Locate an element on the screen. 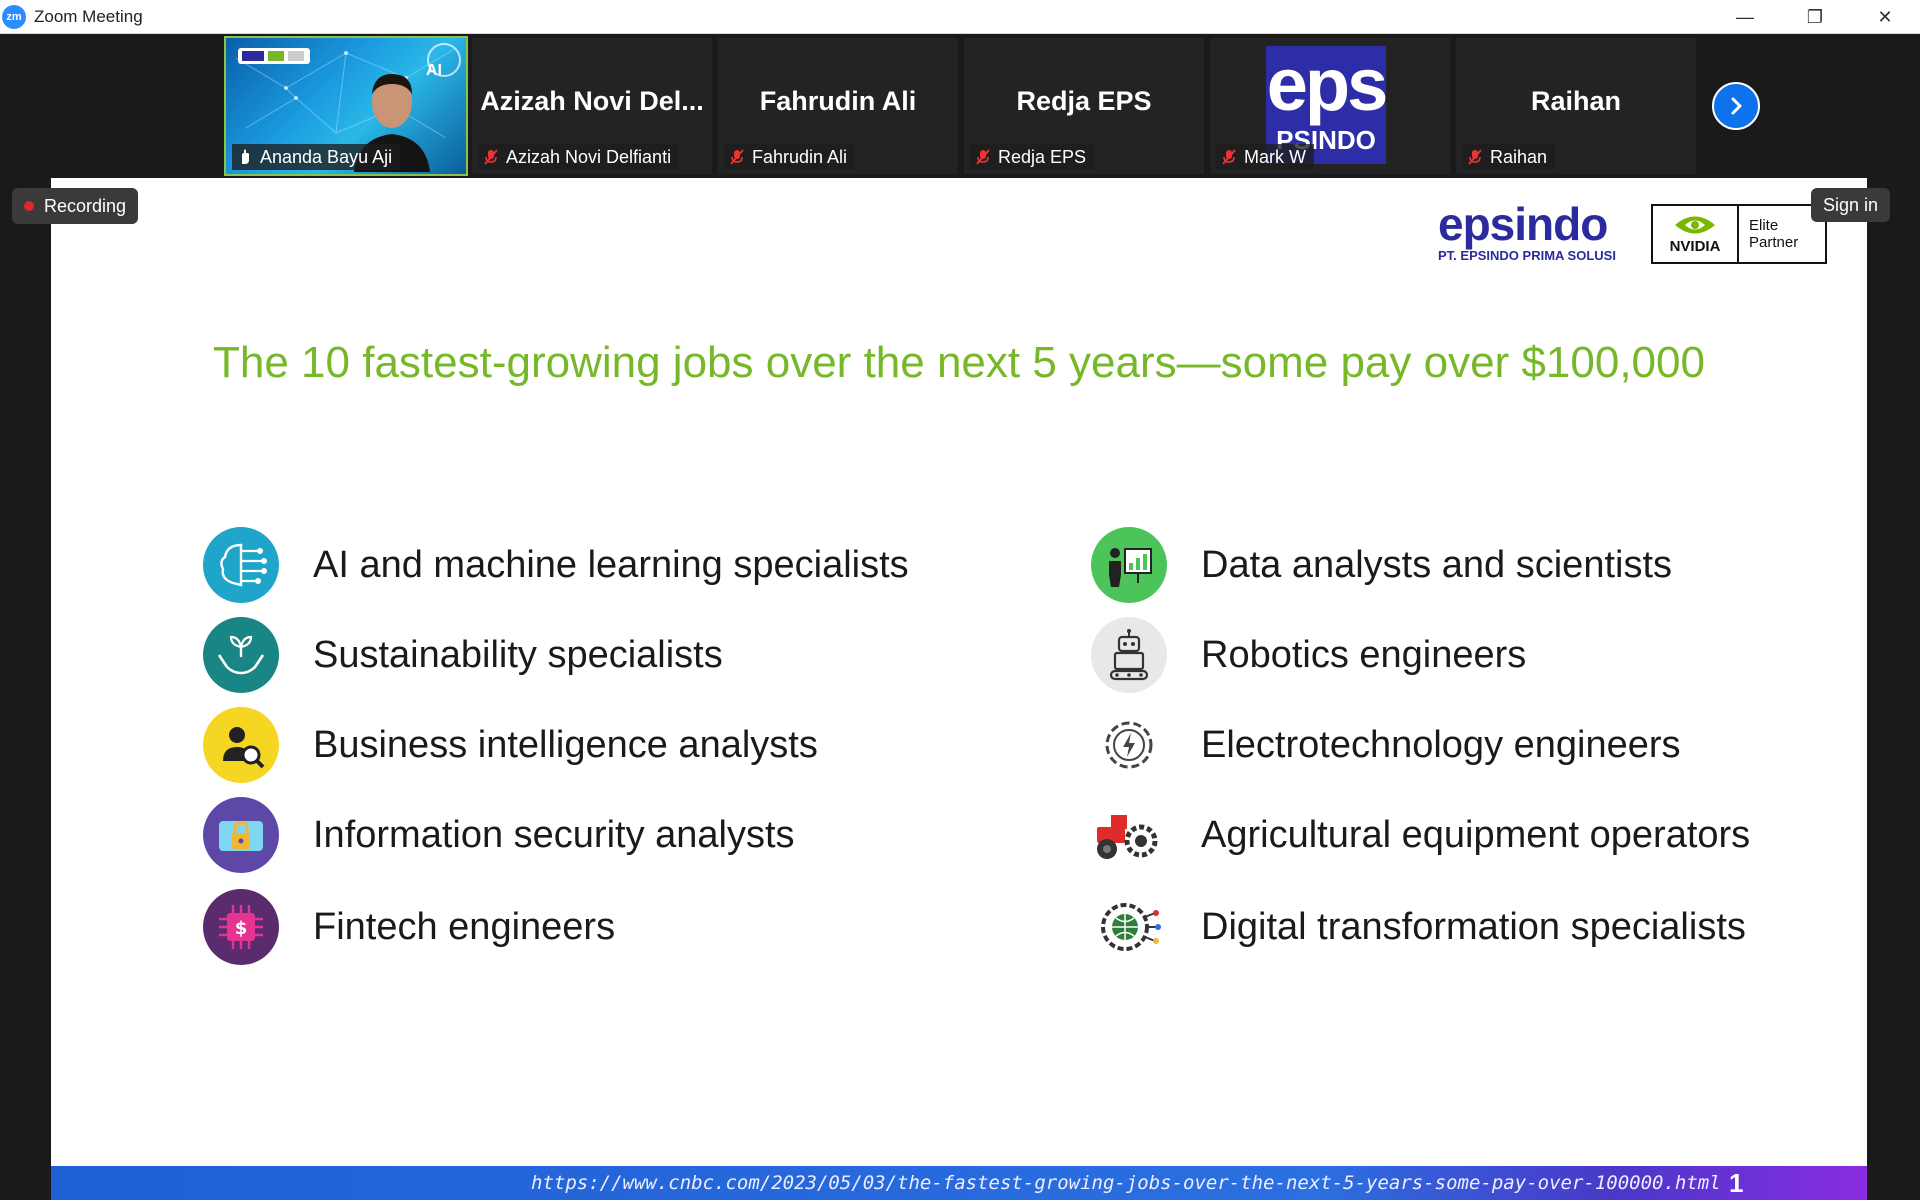 The width and height of the screenshot is (1920, 1200). job-item: AI and machine learning specialists is located at coordinates (556, 565).